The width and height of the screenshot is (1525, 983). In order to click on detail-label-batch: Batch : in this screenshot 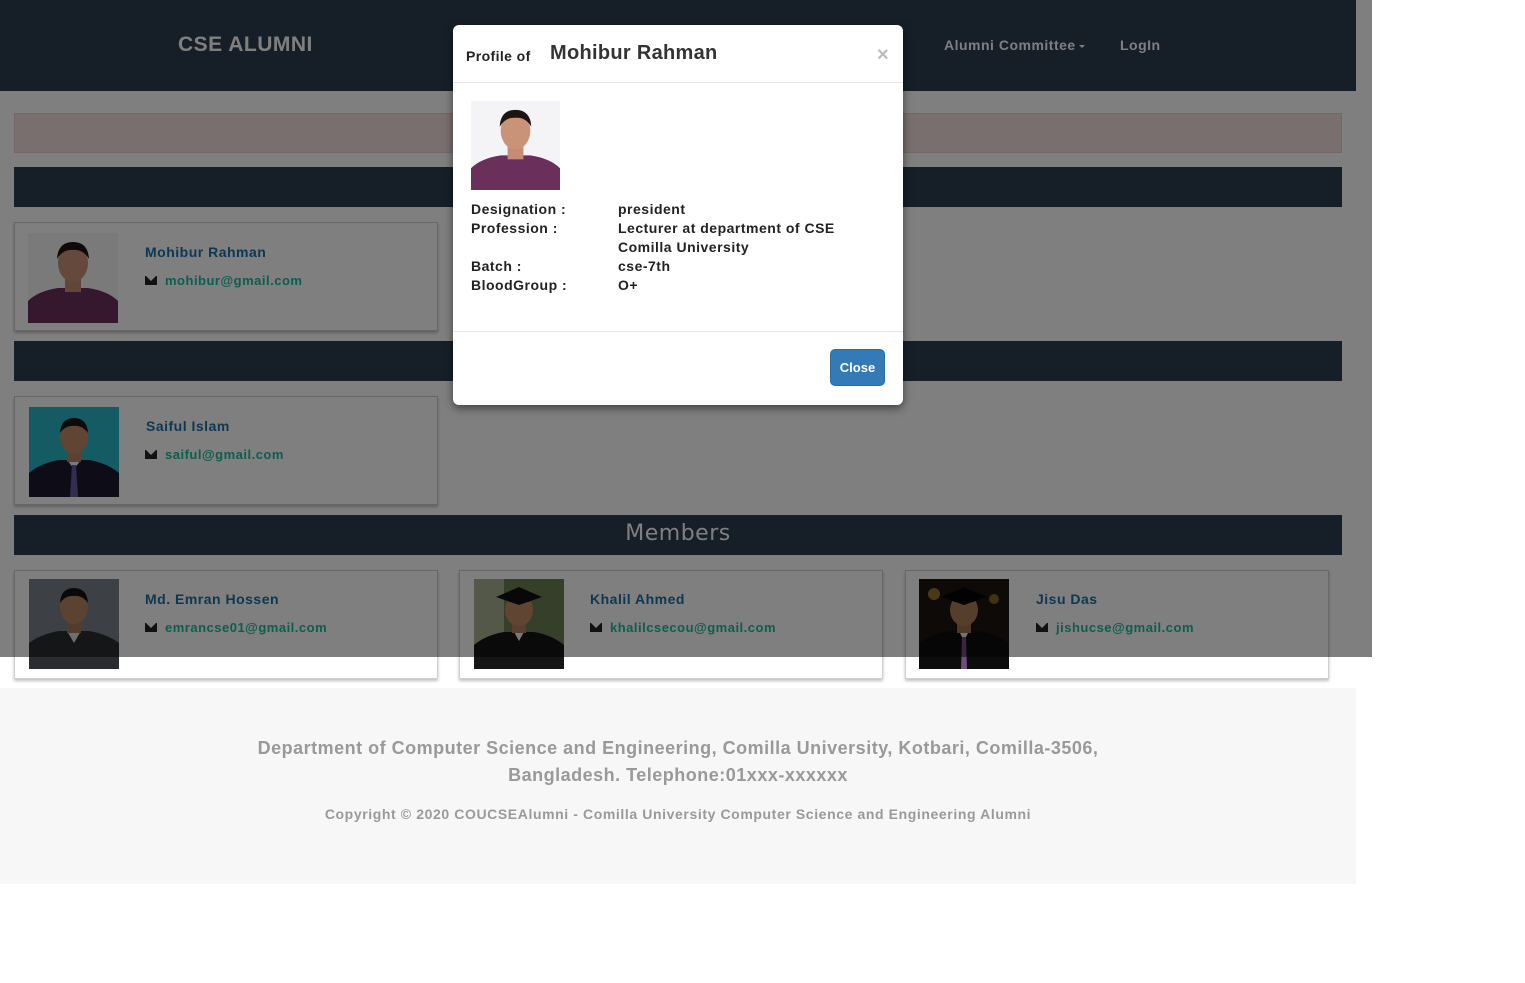, I will do `click(496, 266)`.